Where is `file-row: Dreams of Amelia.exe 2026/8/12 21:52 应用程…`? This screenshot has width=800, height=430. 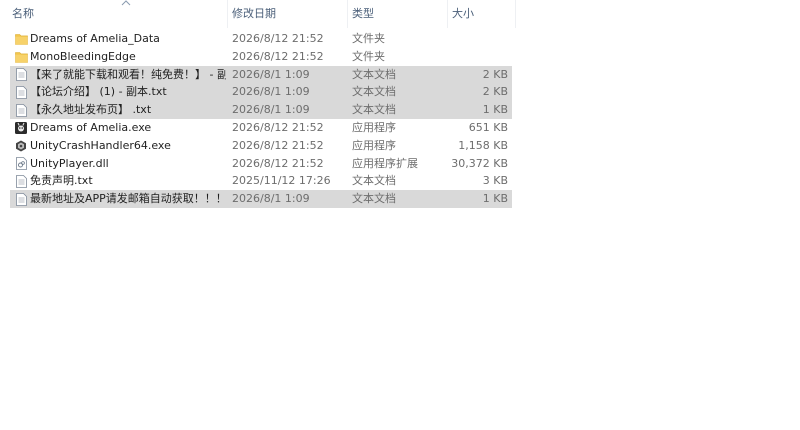
file-row: Dreams of Amelia.exe 2026/8/12 21:52 应用程… is located at coordinates (261, 128).